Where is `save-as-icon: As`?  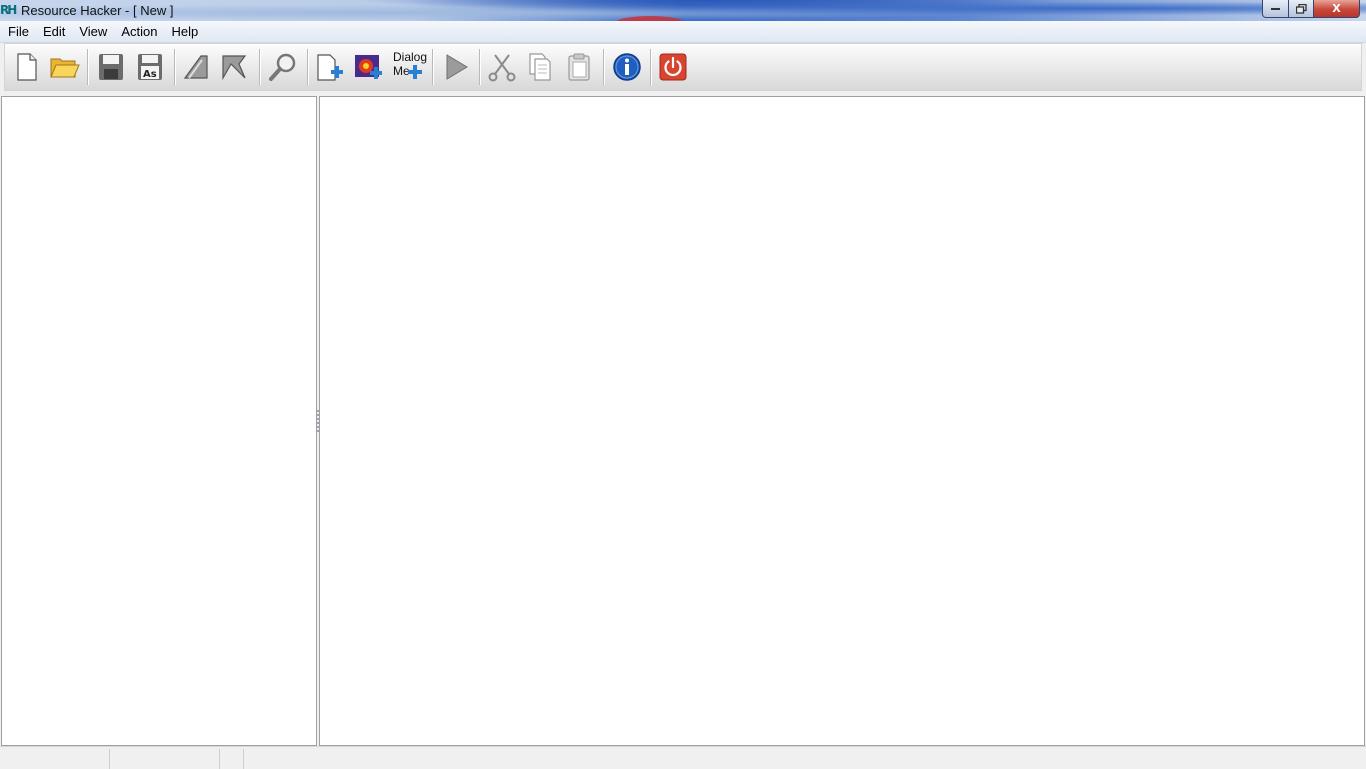
save-as-icon: As is located at coordinates (150, 67).